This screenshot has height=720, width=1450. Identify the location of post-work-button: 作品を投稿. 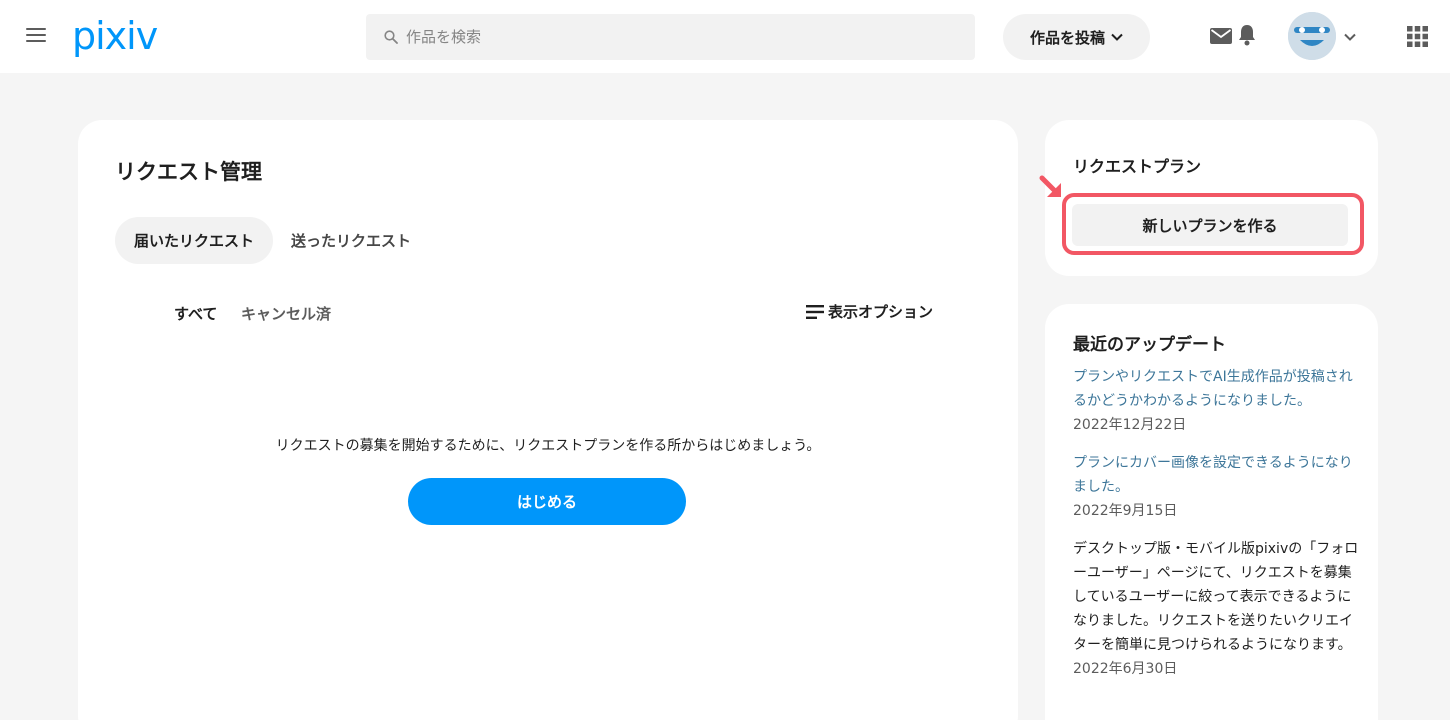
(1076, 37).